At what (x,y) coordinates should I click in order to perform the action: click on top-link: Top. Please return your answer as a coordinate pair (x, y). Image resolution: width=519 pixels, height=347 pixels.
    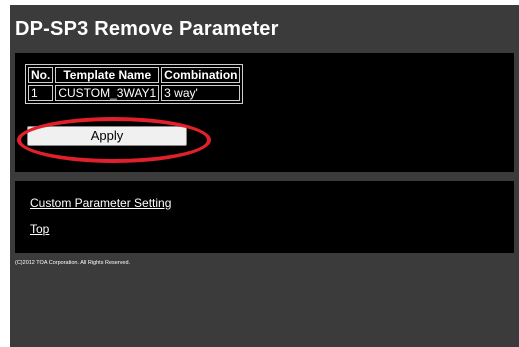
    Looking at the image, I should click on (39, 229).